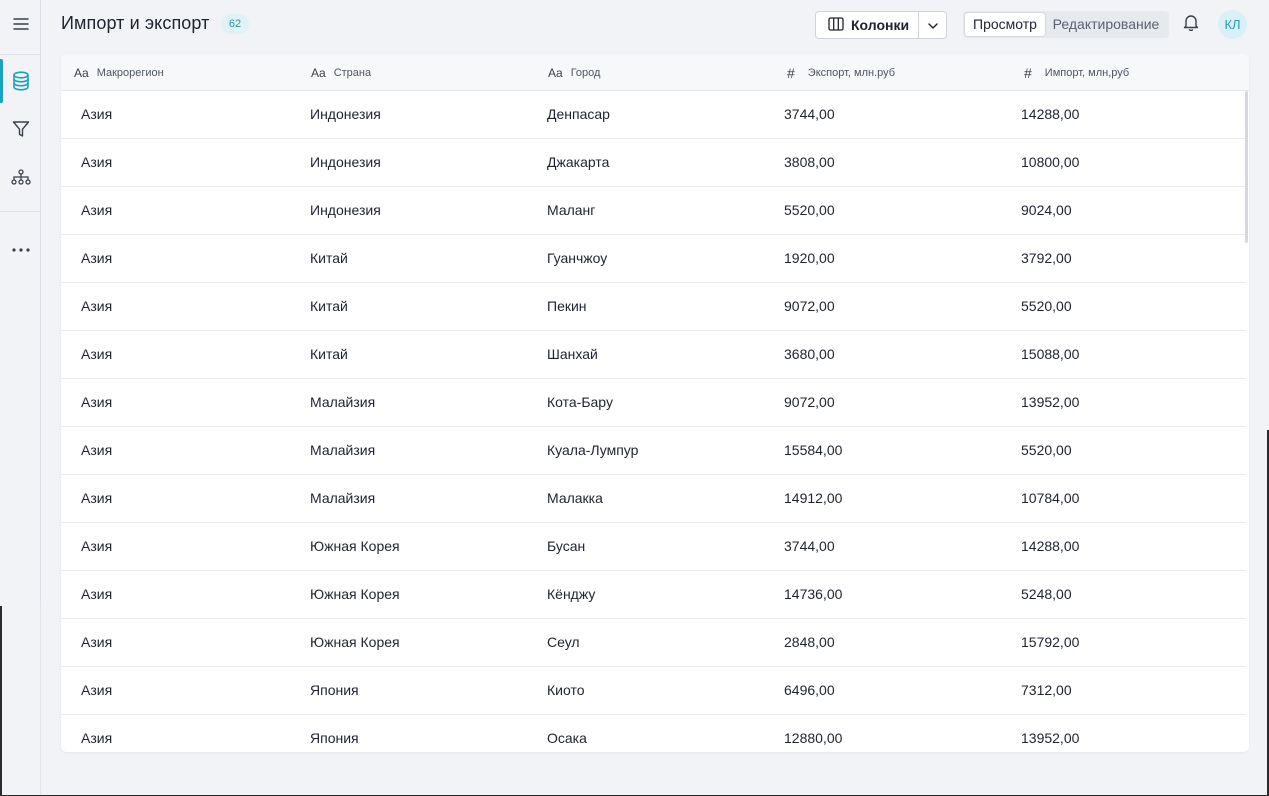  What do you see at coordinates (809, 258) in the screenshot?
I see `cell-export: 1920,00` at bounding box center [809, 258].